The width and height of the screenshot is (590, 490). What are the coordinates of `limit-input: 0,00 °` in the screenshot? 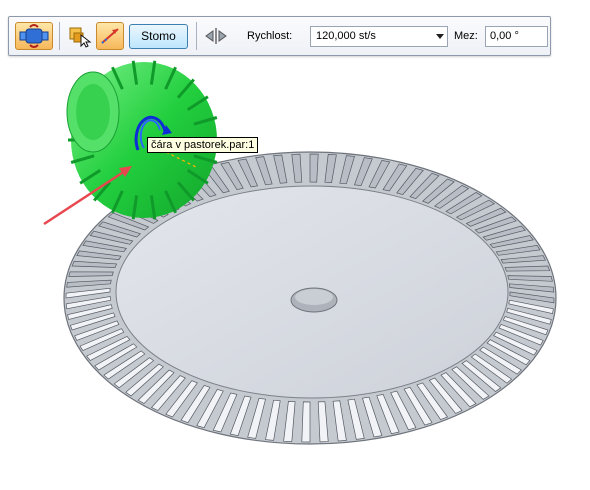 It's located at (516, 36).